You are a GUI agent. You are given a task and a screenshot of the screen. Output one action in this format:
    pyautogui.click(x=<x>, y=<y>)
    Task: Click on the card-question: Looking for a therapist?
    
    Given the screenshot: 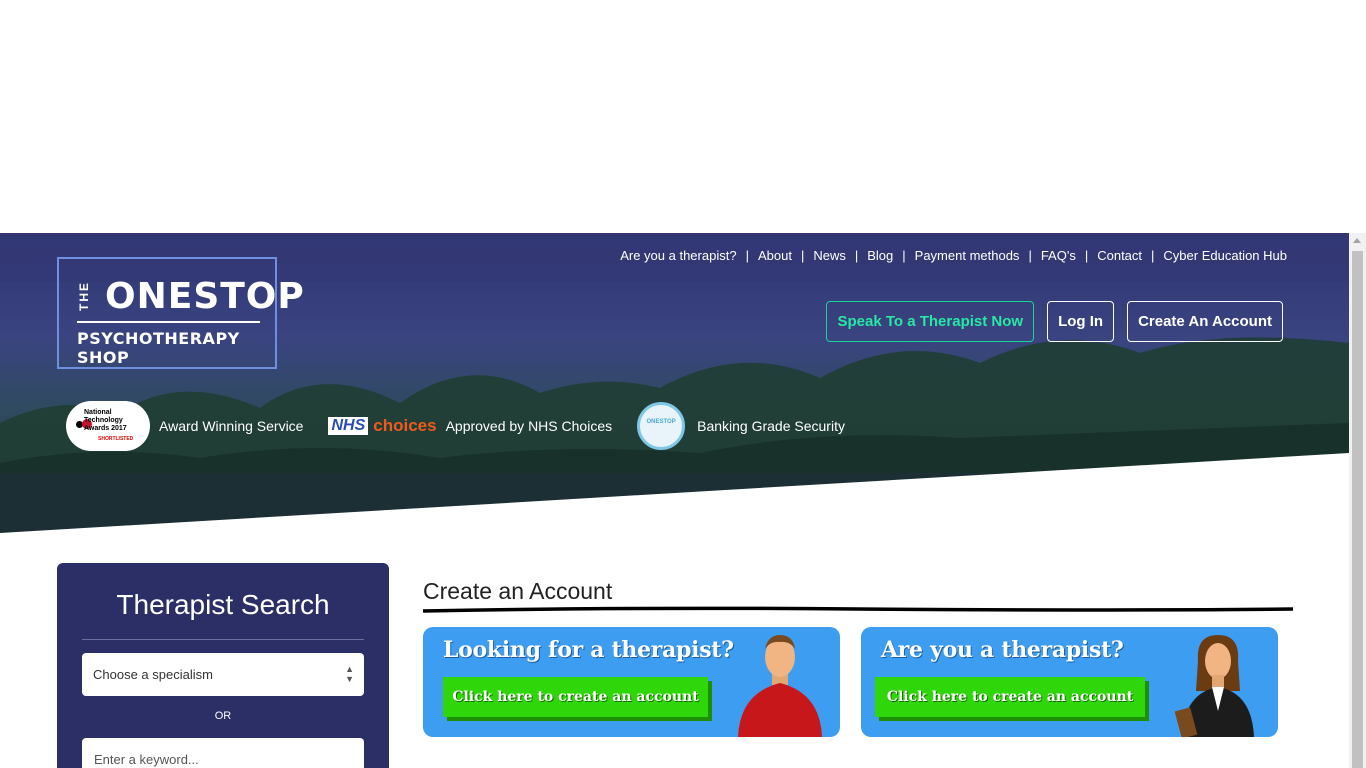 What is the action you would take?
    pyautogui.click(x=588, y=650)
    